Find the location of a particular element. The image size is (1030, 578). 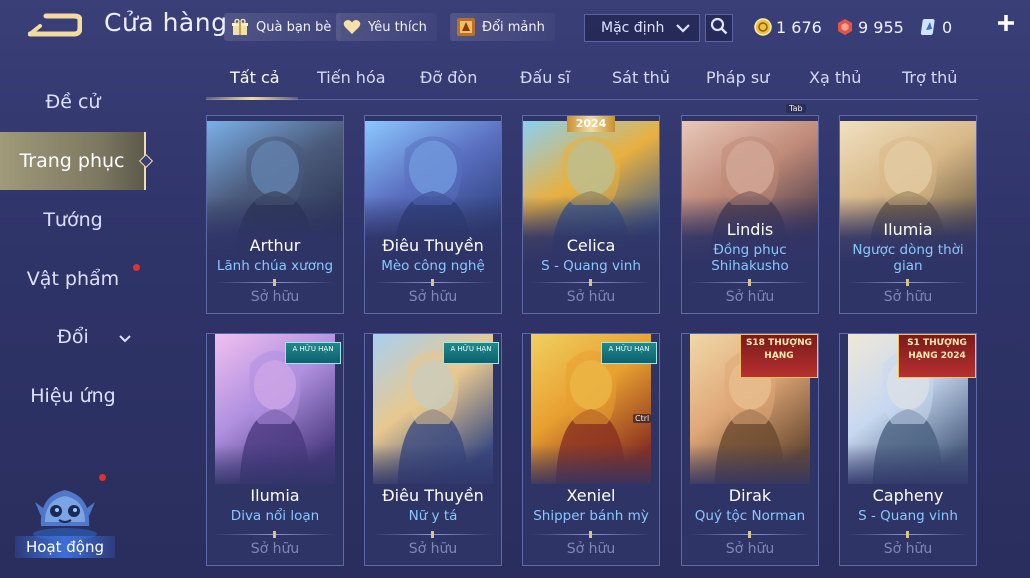

search-button is located at coordinates (719, 28).